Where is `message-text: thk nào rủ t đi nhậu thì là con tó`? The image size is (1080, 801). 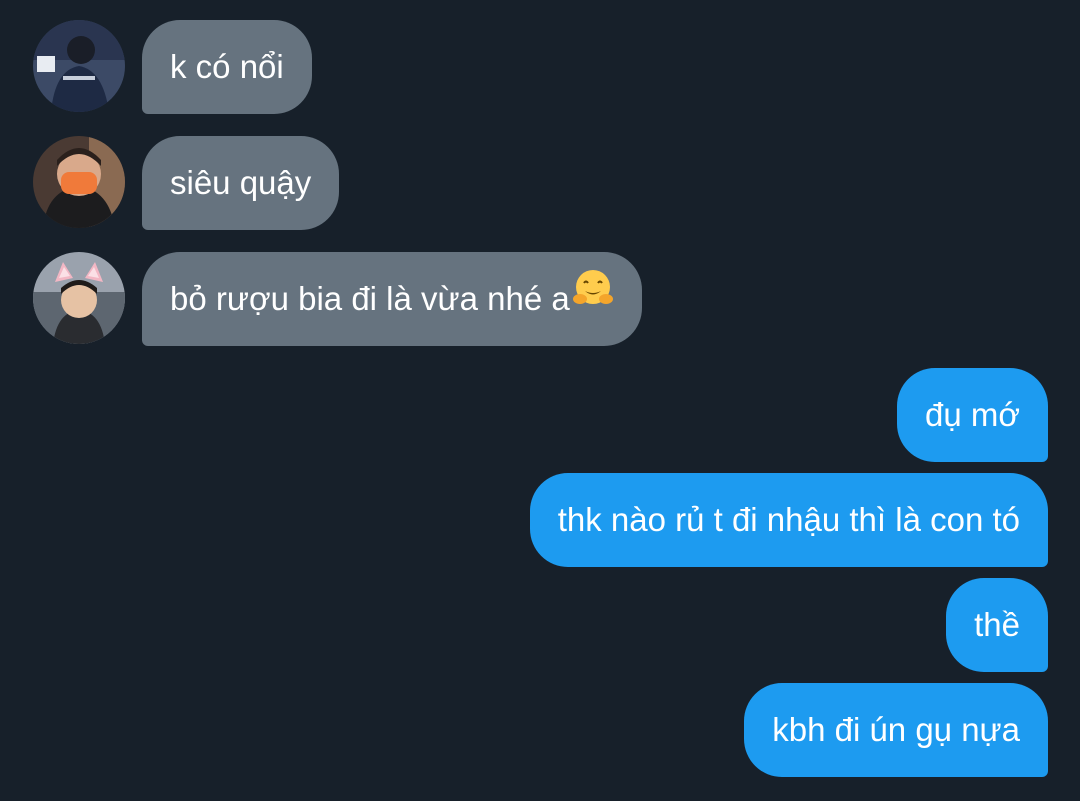 message-text: thk nào rủ t đi nhậu thì là con tó is located at coordinates (788, 519).